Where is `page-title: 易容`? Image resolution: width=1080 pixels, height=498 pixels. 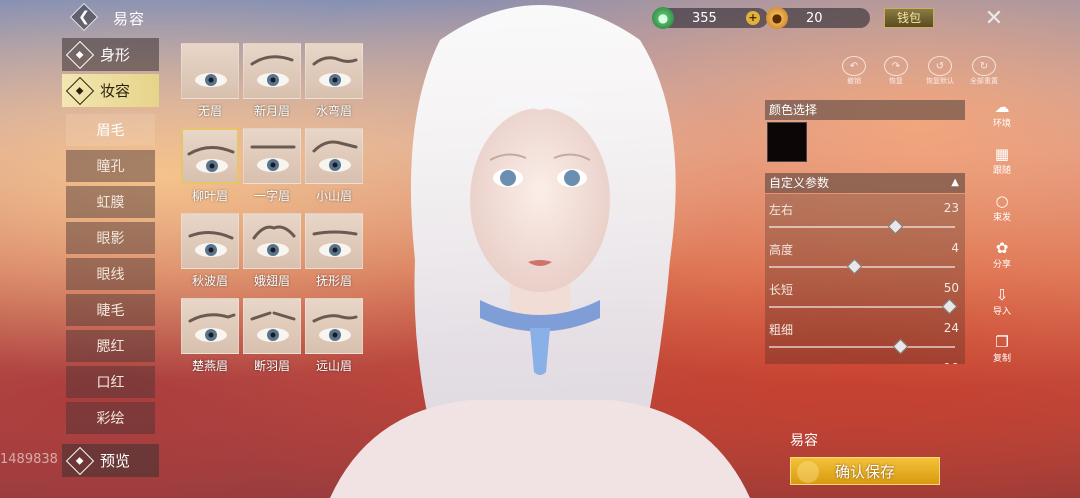
page-title: 易容 is located at coordinates (129, 19).